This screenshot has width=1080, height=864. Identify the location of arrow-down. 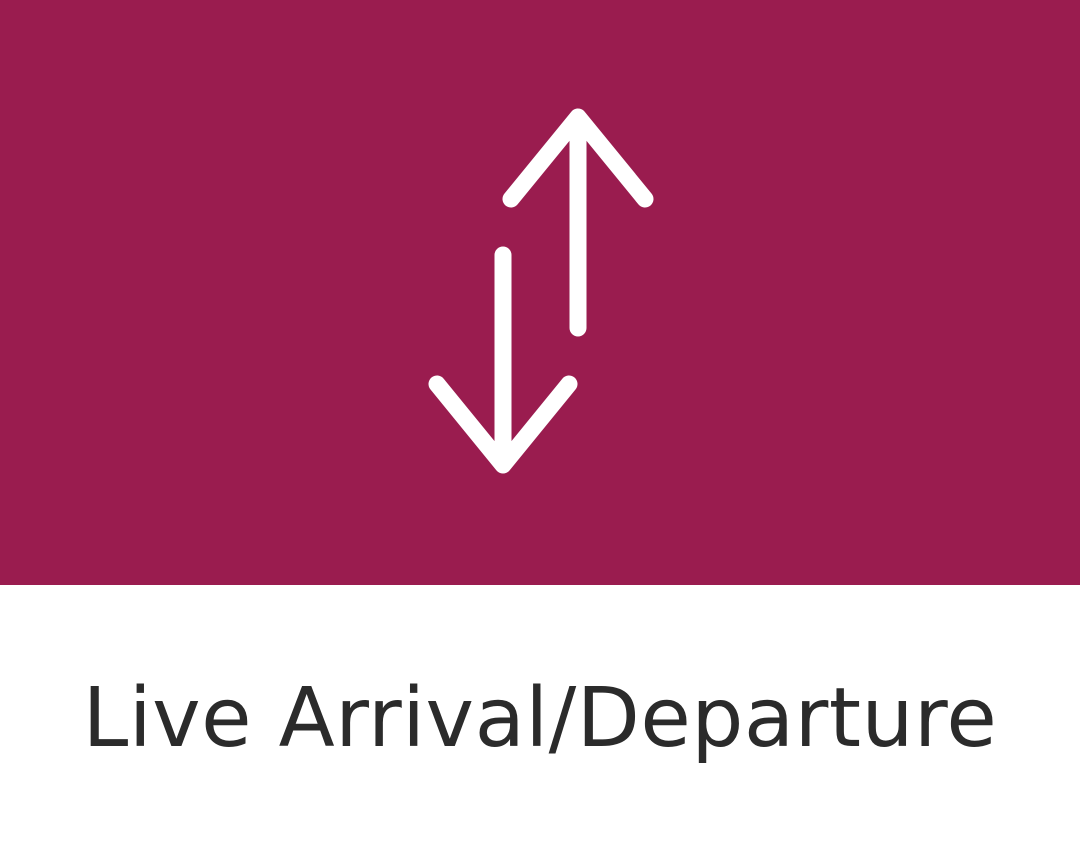
(503, 360).